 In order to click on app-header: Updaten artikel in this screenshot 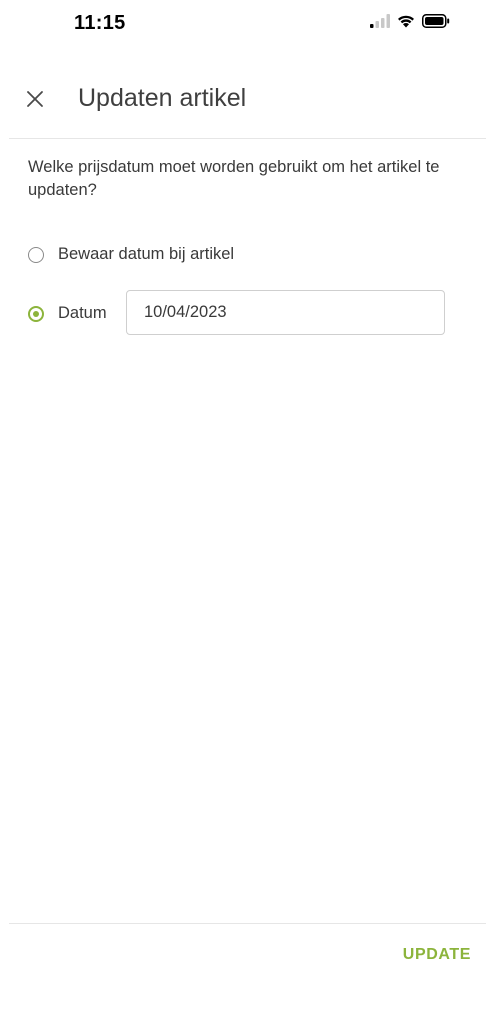, I will do `click(243, 109)`.